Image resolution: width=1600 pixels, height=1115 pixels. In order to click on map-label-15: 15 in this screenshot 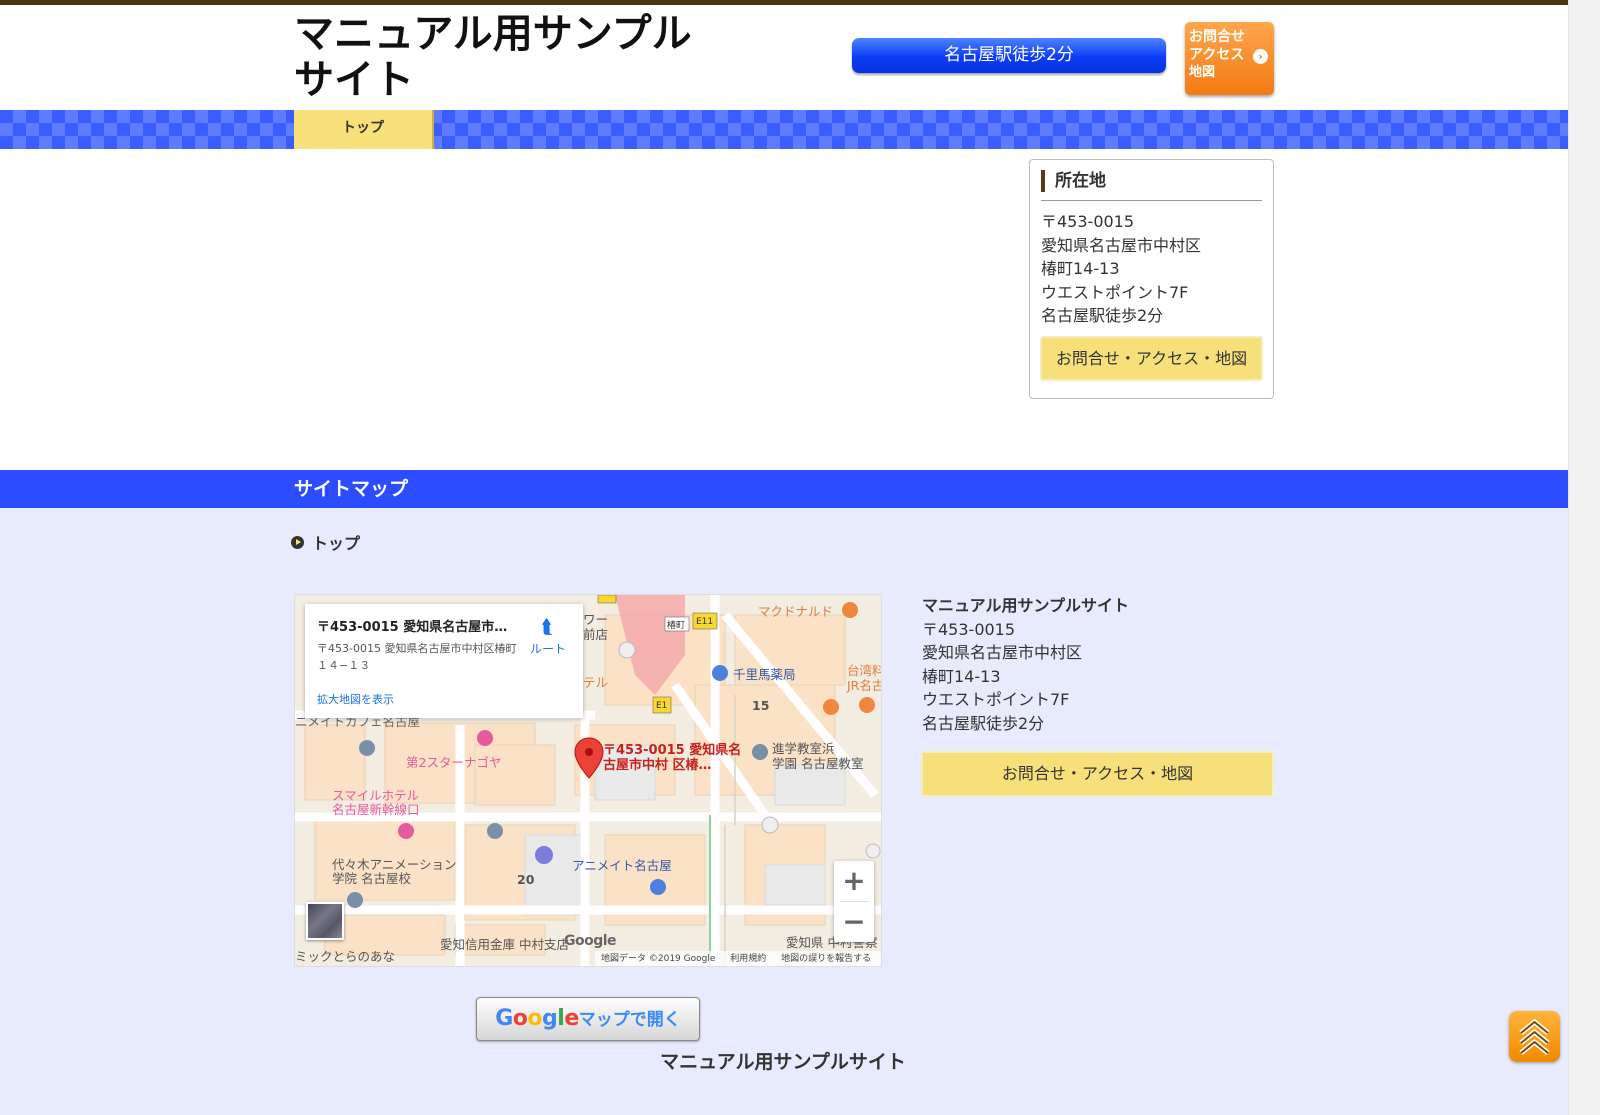, I will do `click(761, 705)`.